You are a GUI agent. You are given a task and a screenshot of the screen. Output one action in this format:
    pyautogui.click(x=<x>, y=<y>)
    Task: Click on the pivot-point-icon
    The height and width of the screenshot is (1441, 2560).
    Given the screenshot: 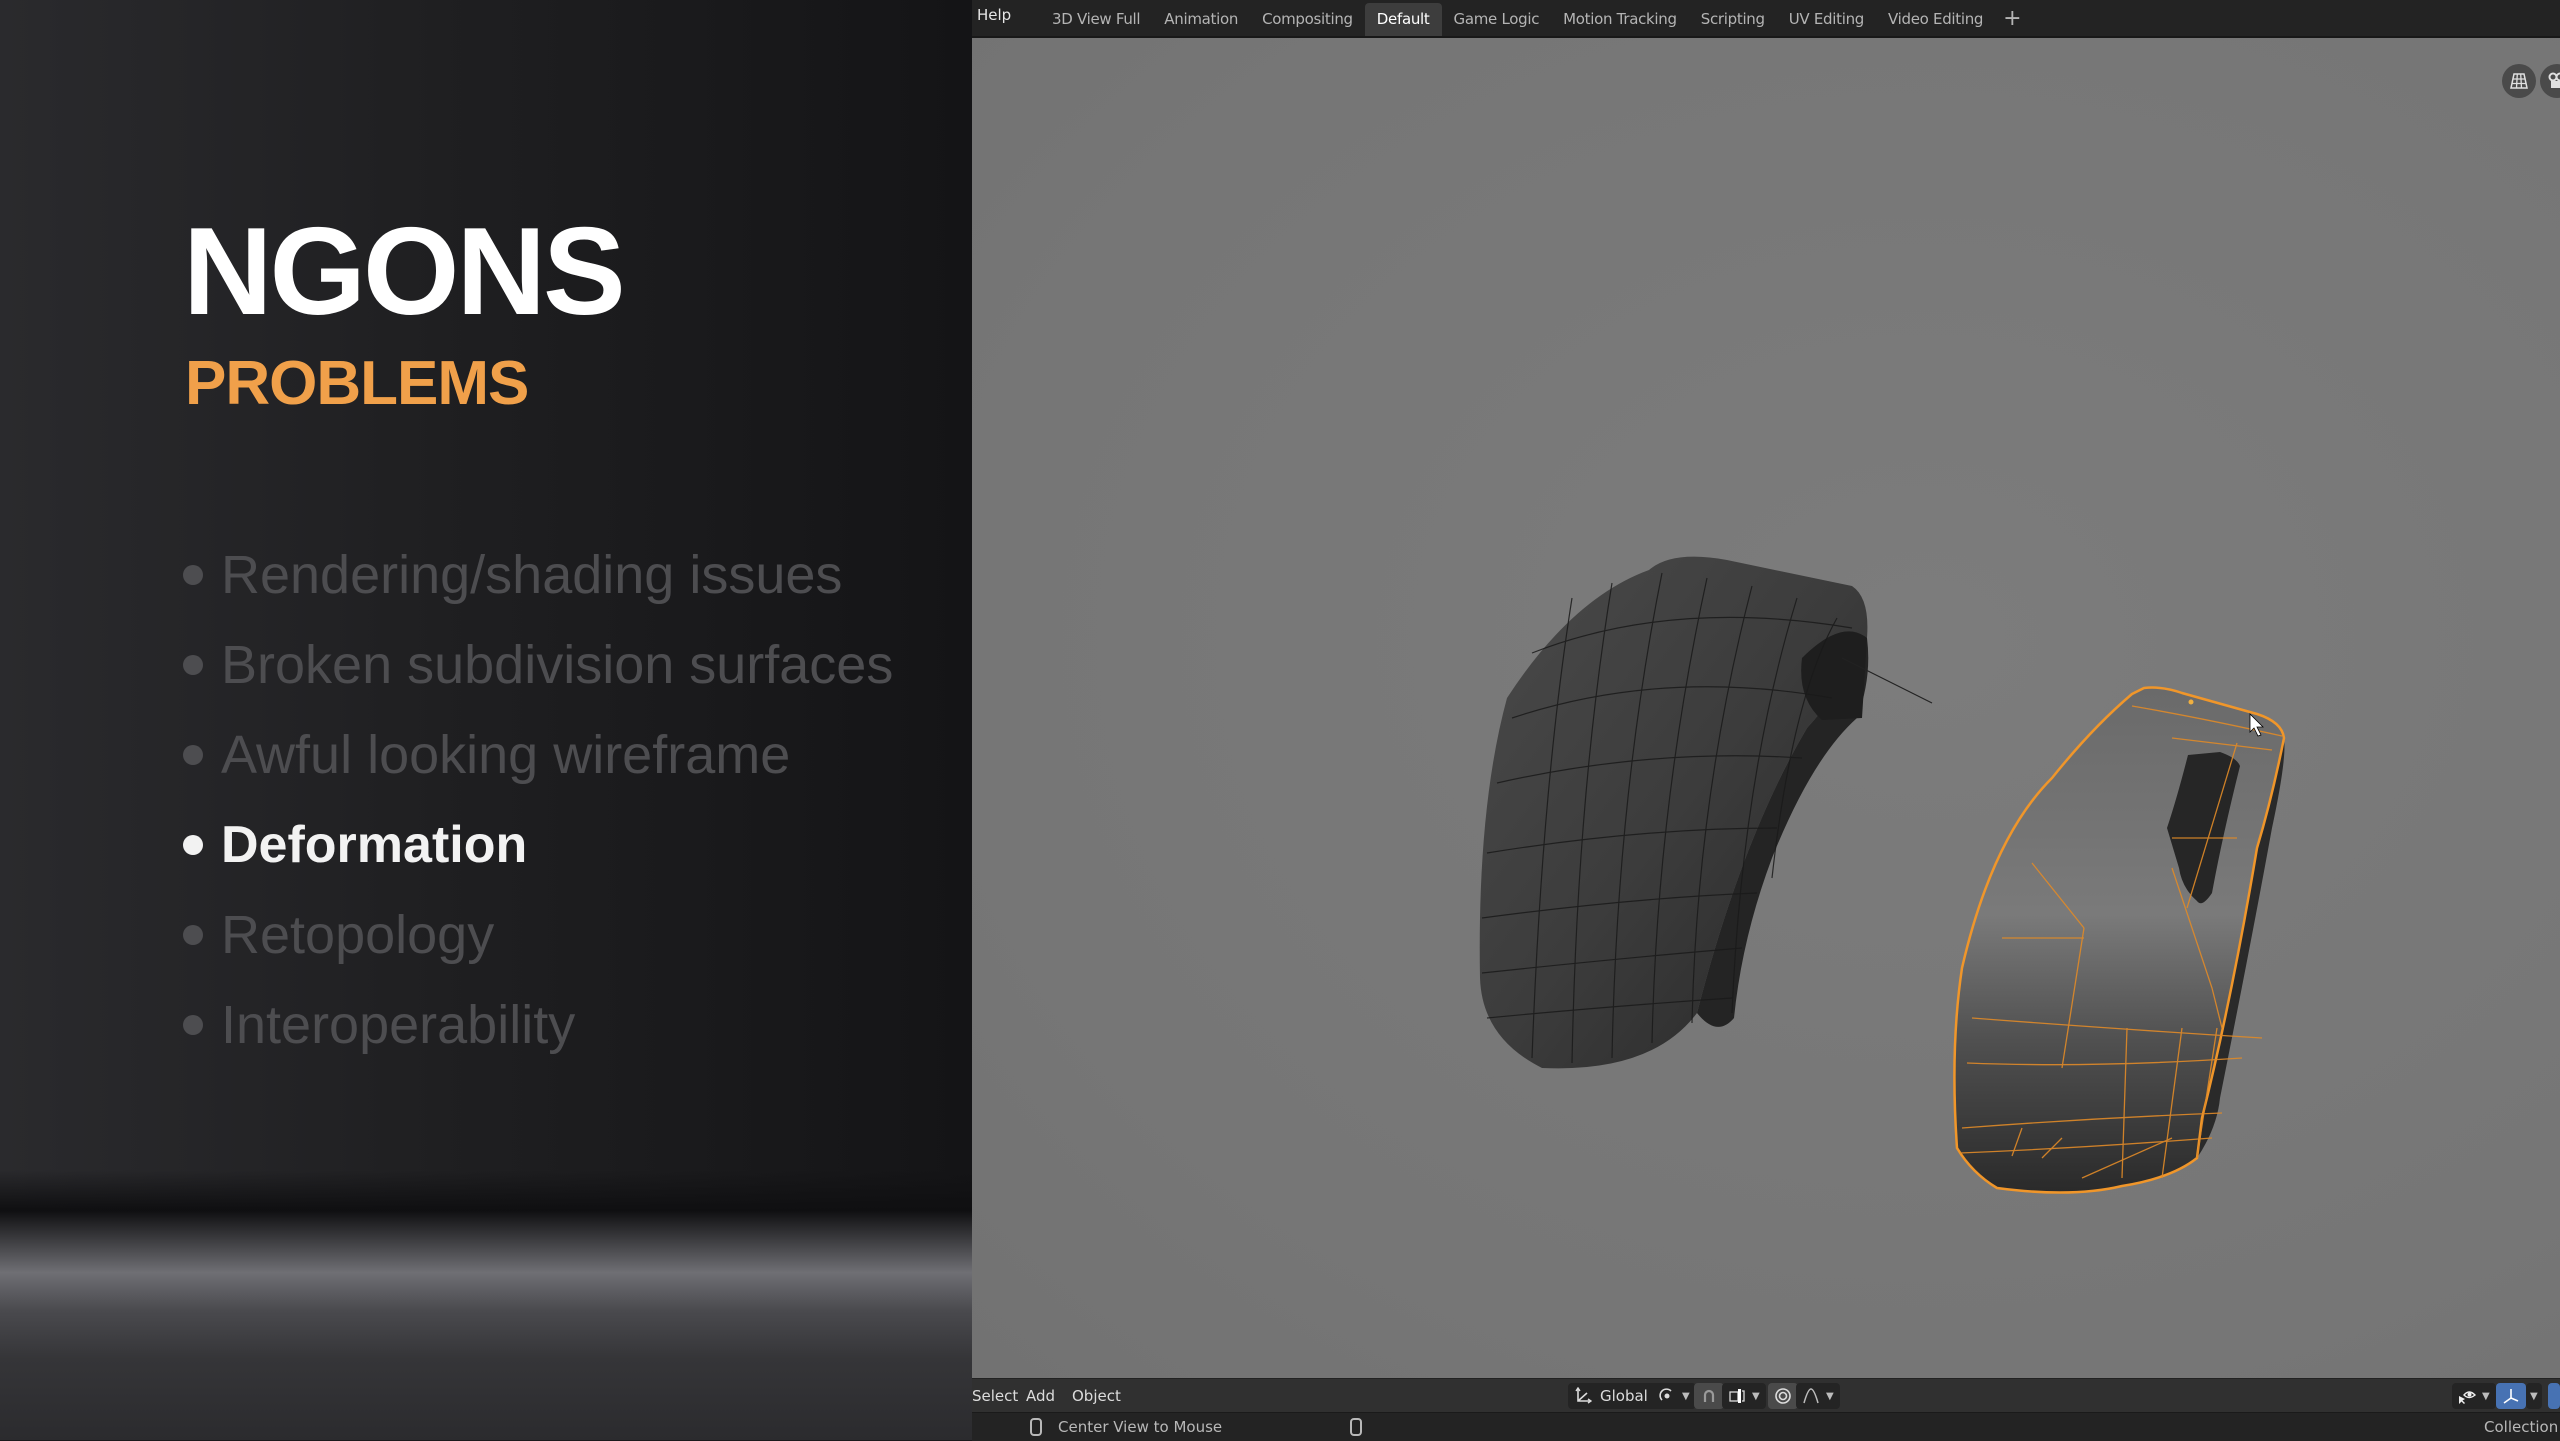 What is the action you would take?
    pyautogui.click(x=1667, y=1396)
    